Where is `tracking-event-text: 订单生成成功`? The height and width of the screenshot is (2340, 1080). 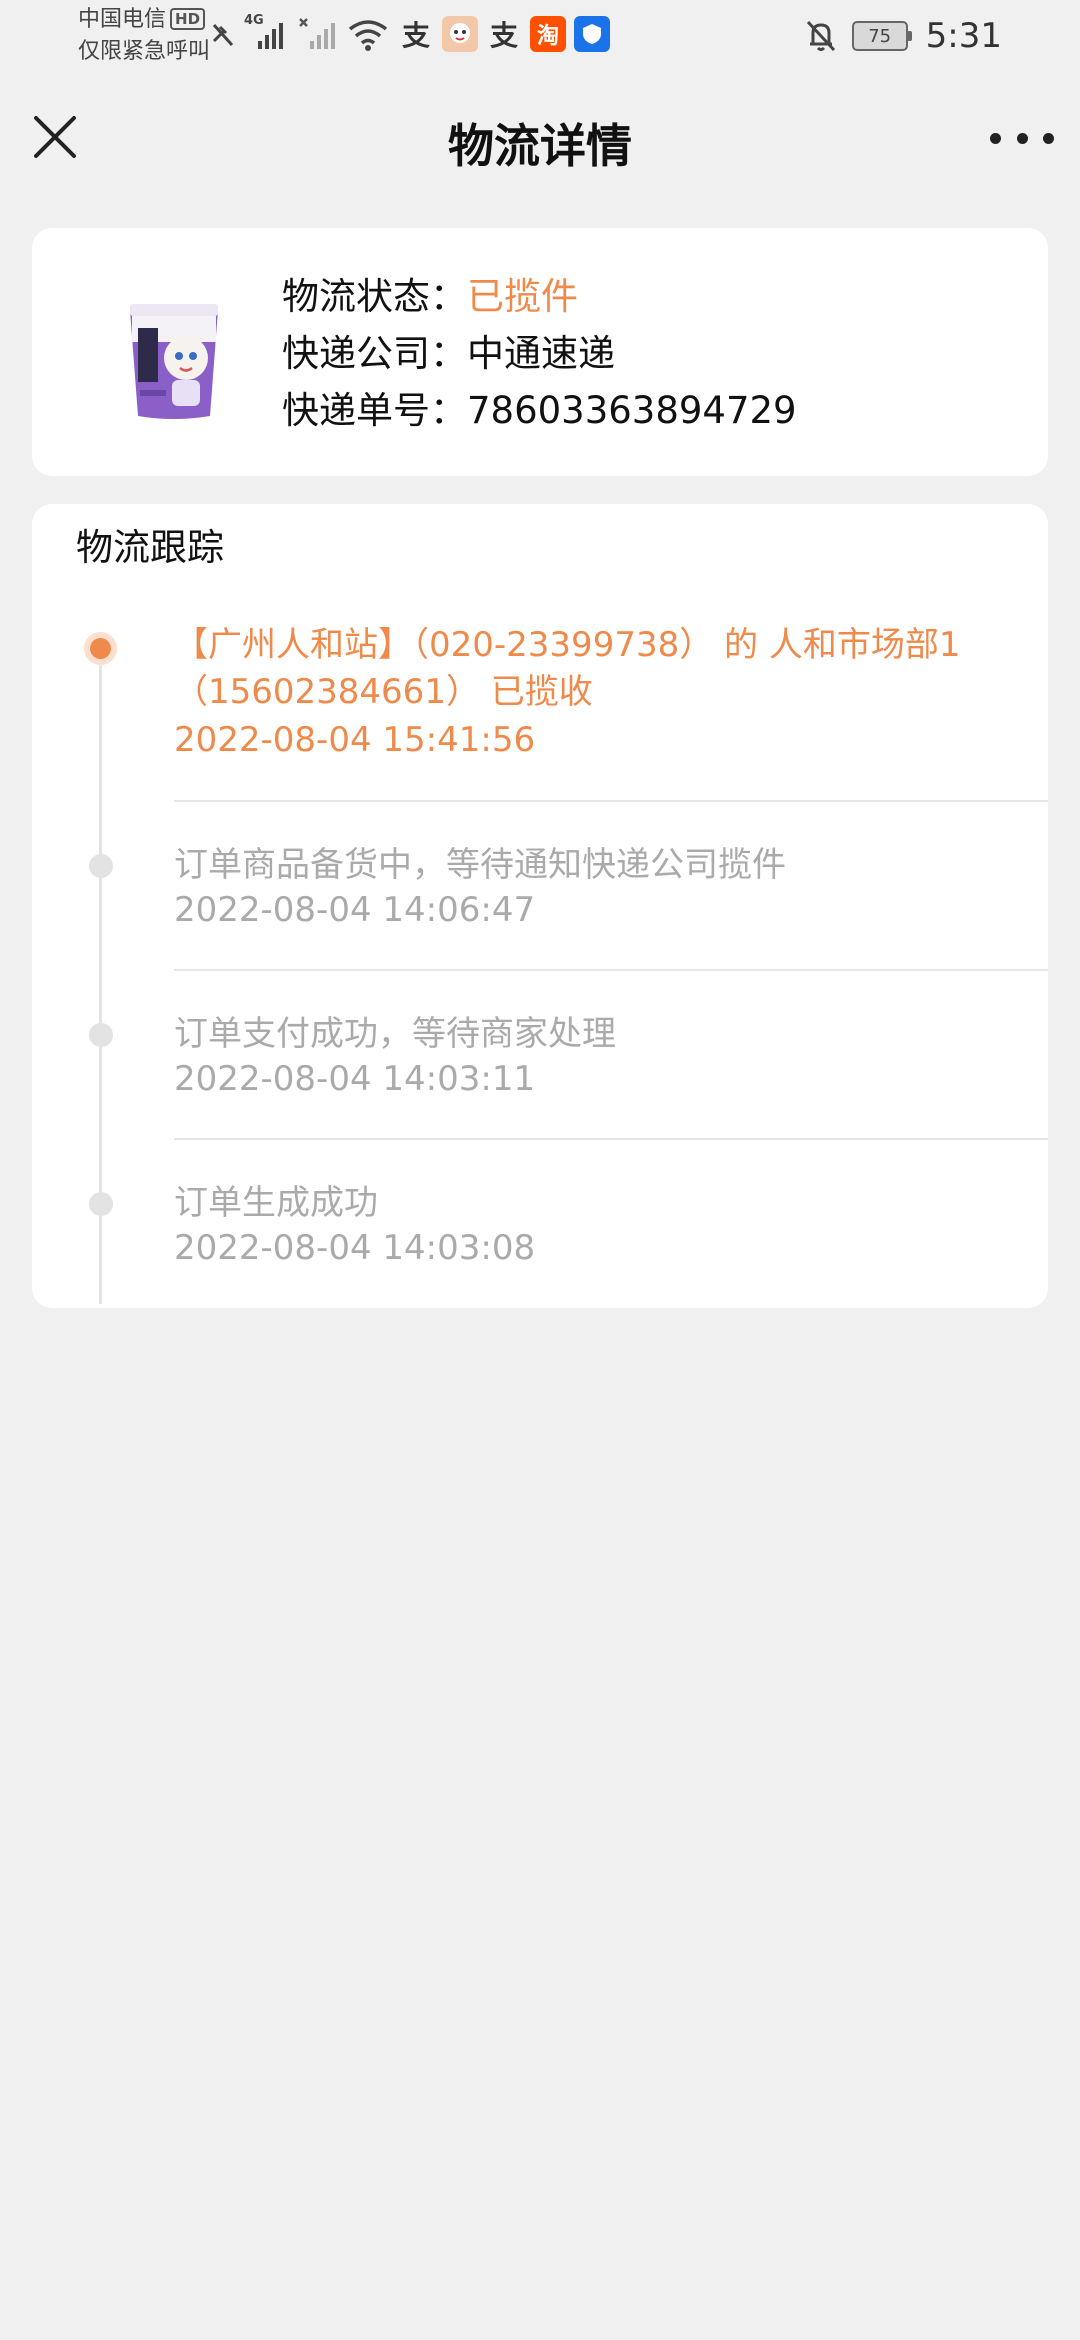
tracking-event-text: 订单生成成功 is located at coordinates (276, 1203).